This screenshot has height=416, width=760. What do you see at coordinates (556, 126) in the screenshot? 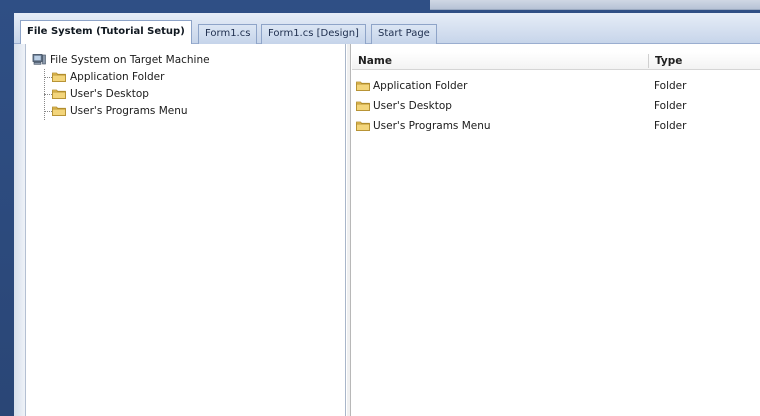
I see `list-item: User's Programs Menu Folder` at bounding box center [556, 126].